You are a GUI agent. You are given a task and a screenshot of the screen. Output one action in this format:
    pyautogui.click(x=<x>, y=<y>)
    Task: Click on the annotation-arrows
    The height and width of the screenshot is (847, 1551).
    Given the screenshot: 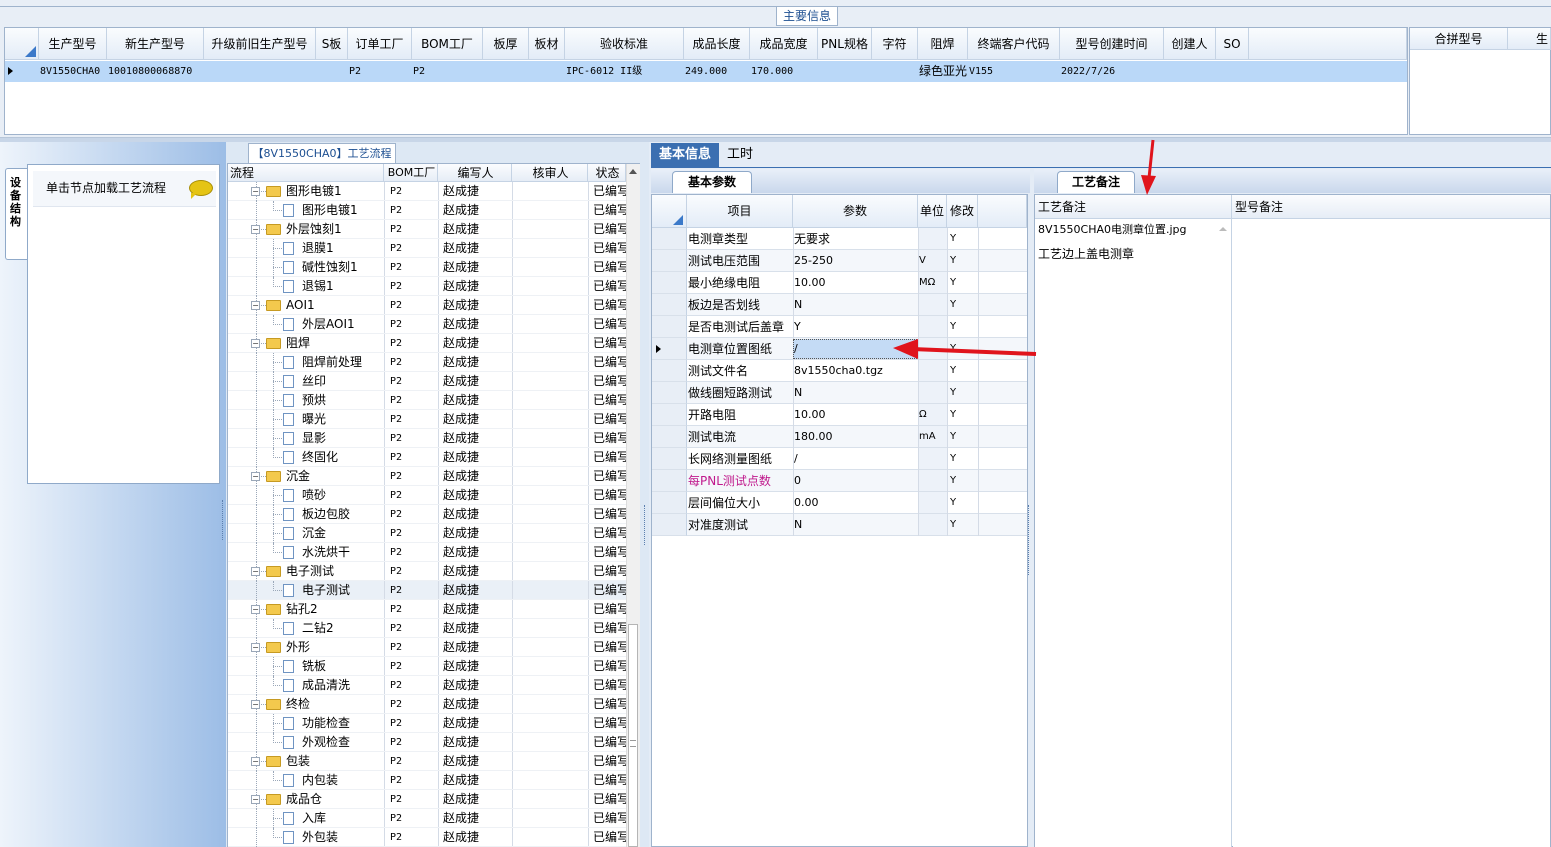 What is the action you would take?
    pyautogui.click(x=1024, y=249)
    